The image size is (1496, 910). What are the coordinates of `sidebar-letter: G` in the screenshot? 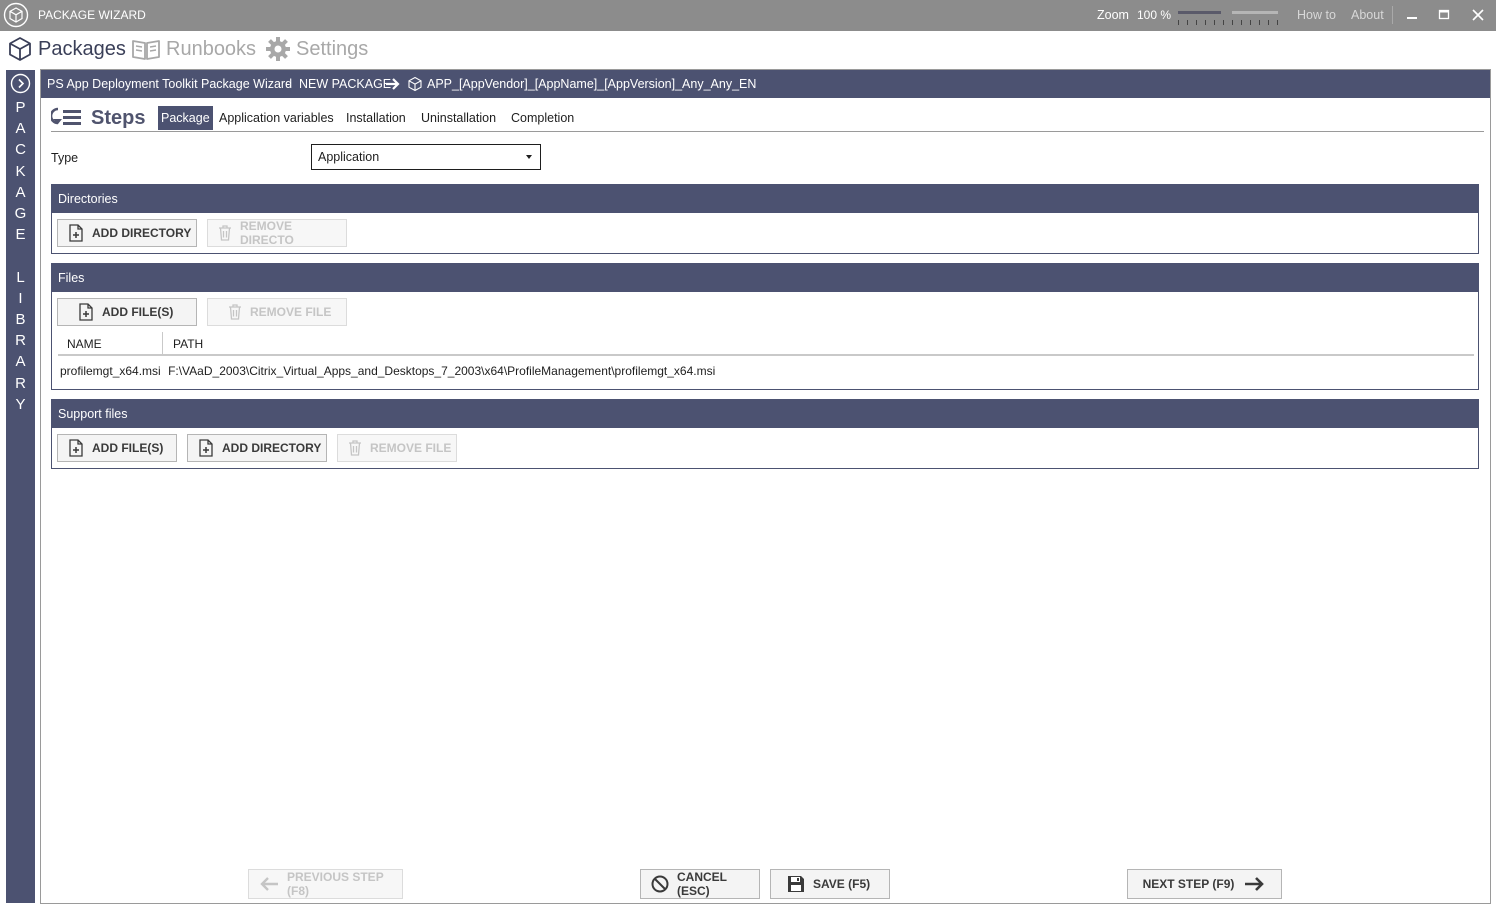 It's located at (20, 214).